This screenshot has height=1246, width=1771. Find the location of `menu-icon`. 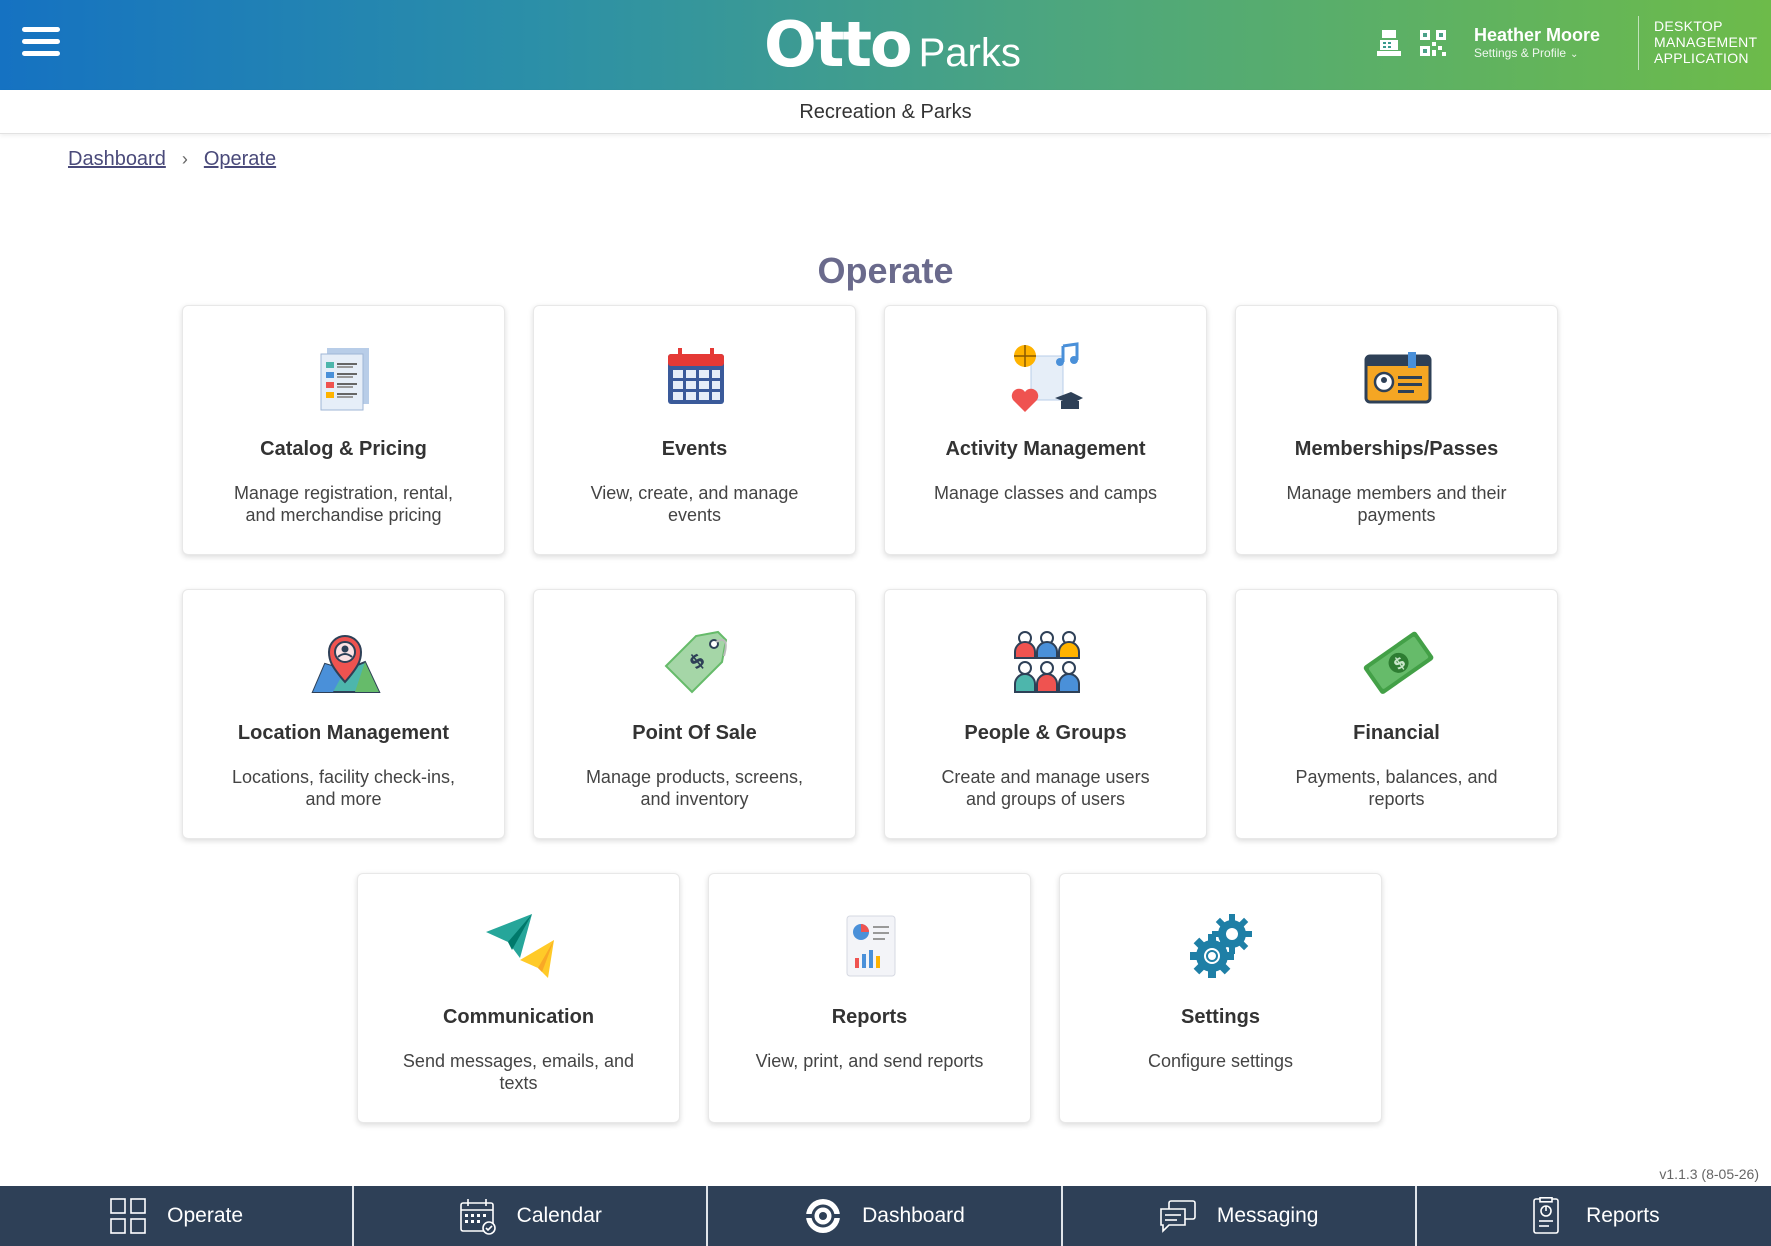

menu-icon is located at coordinates (41, 43).